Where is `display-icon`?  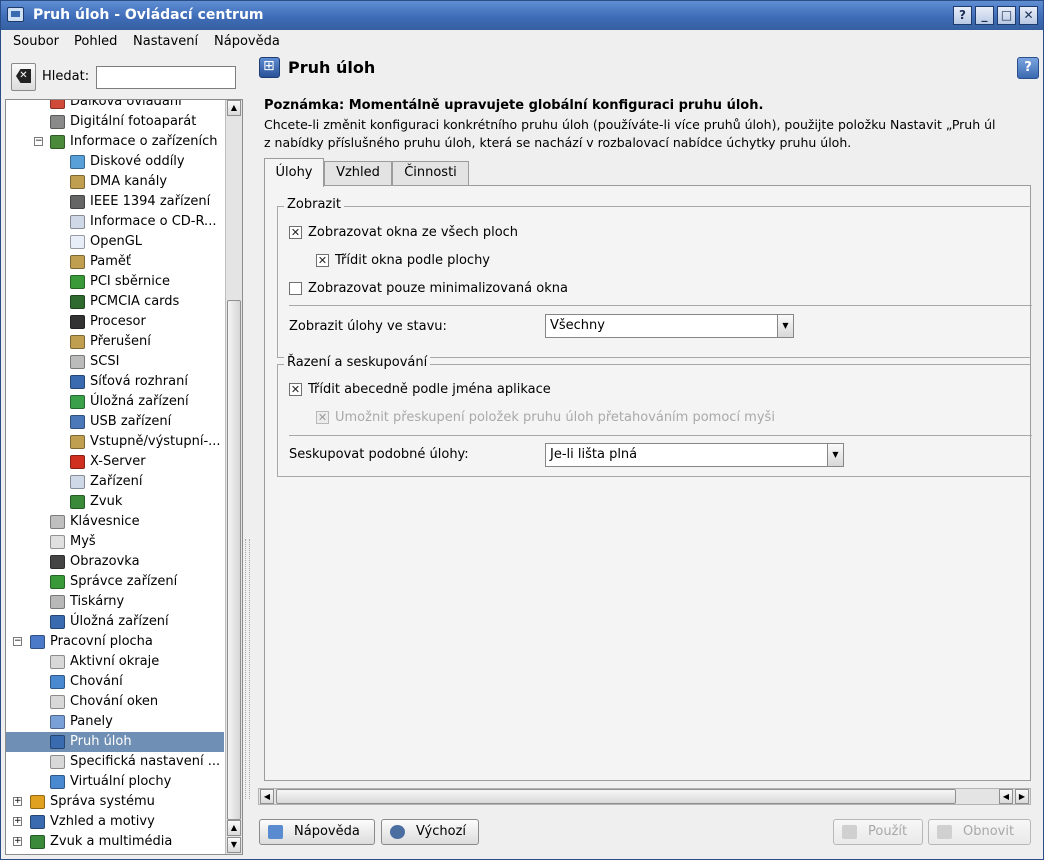 display-icon is located at coordinates (57, 562).